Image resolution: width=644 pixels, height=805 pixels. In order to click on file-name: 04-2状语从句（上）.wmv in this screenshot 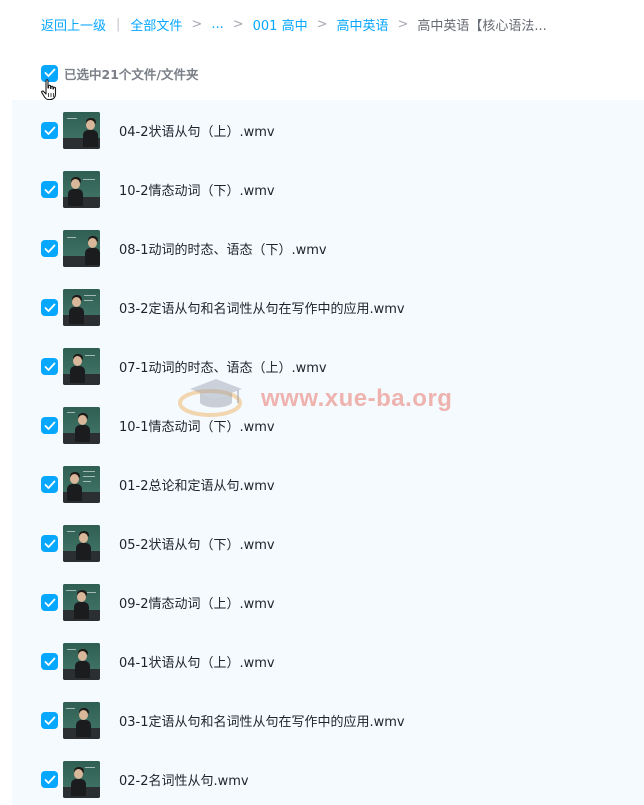, I will do `click(197, 130)`.